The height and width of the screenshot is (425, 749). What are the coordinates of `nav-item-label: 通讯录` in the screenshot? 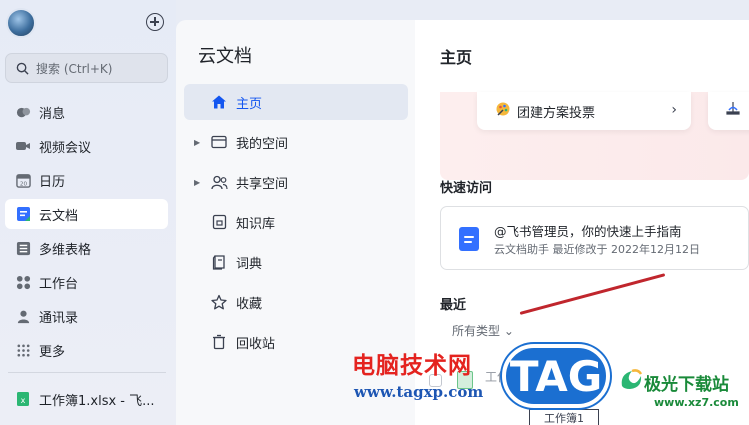 It's located at (59, 318).